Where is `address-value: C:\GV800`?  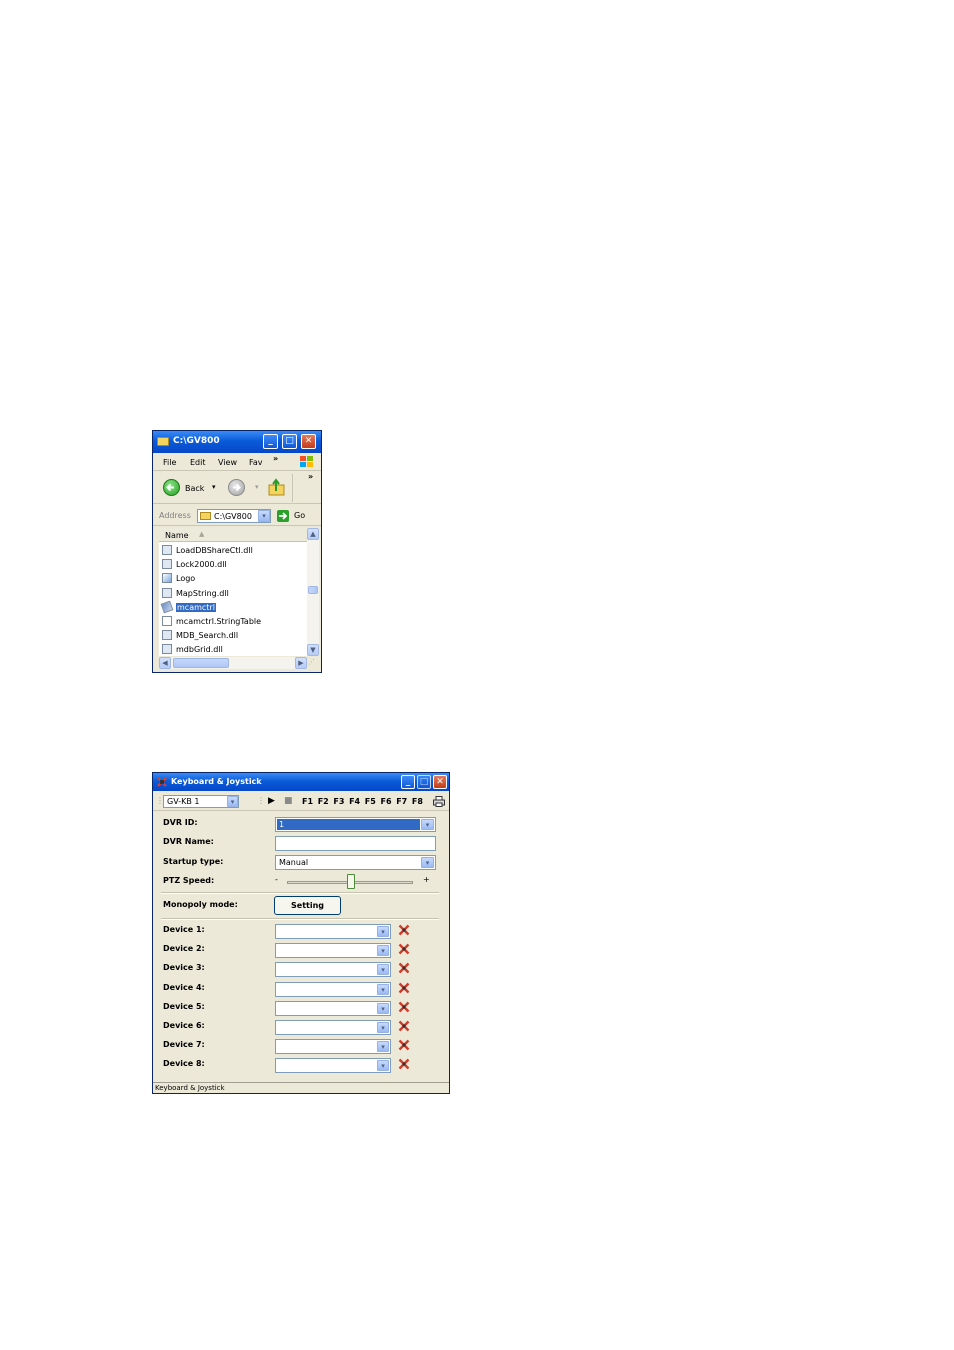 address-value: C:\GV800 is located at coordinates (233, 516).